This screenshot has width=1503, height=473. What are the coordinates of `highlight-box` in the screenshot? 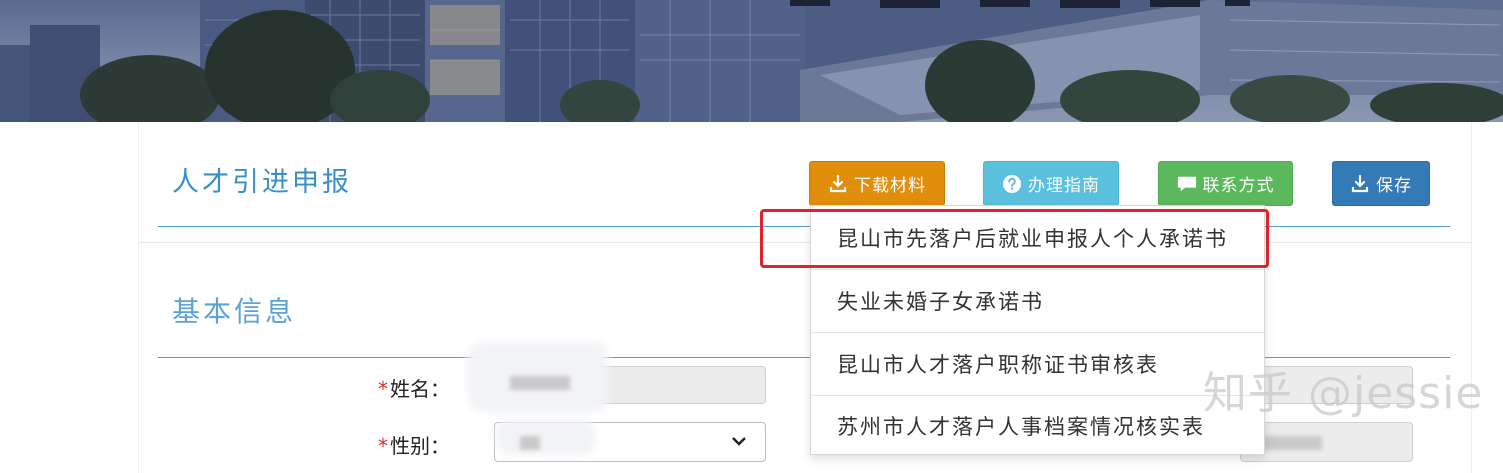 It's located at (1014, 238).